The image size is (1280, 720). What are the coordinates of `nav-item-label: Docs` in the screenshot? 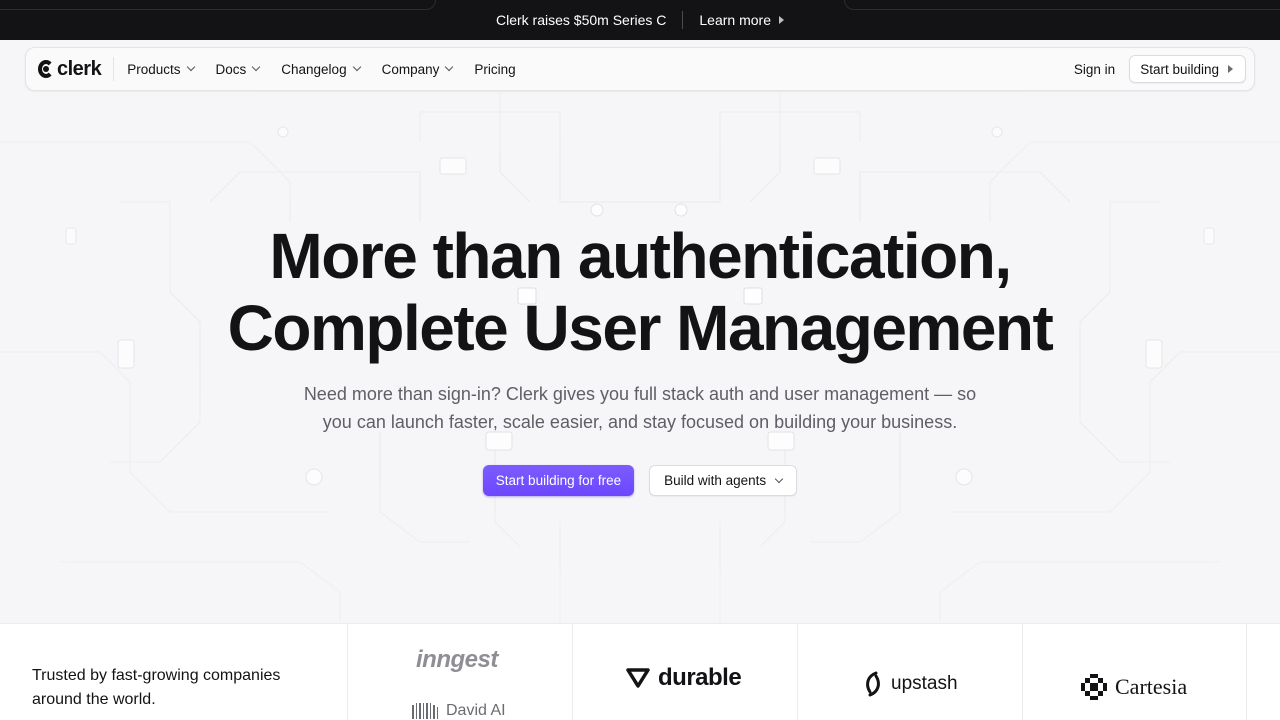 It's located at (231, 69).